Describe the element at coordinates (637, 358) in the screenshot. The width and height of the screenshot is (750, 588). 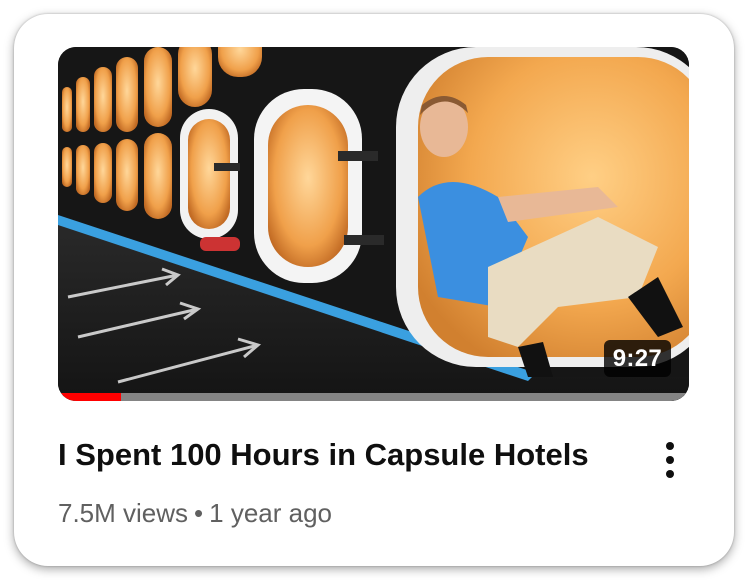
I see `duration-badge: 9:27` at that location.